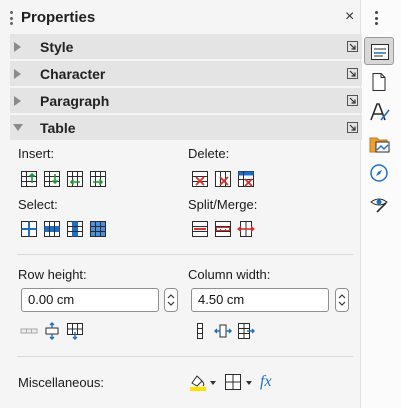  I want to click on insert-columns-after-icon, so click(98, 179).